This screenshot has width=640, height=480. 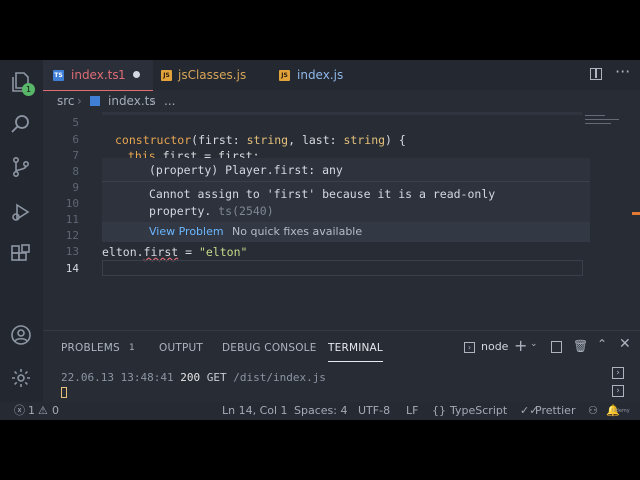 I want to click on feedback-icon: ⚇, so click(x=593, y=411).